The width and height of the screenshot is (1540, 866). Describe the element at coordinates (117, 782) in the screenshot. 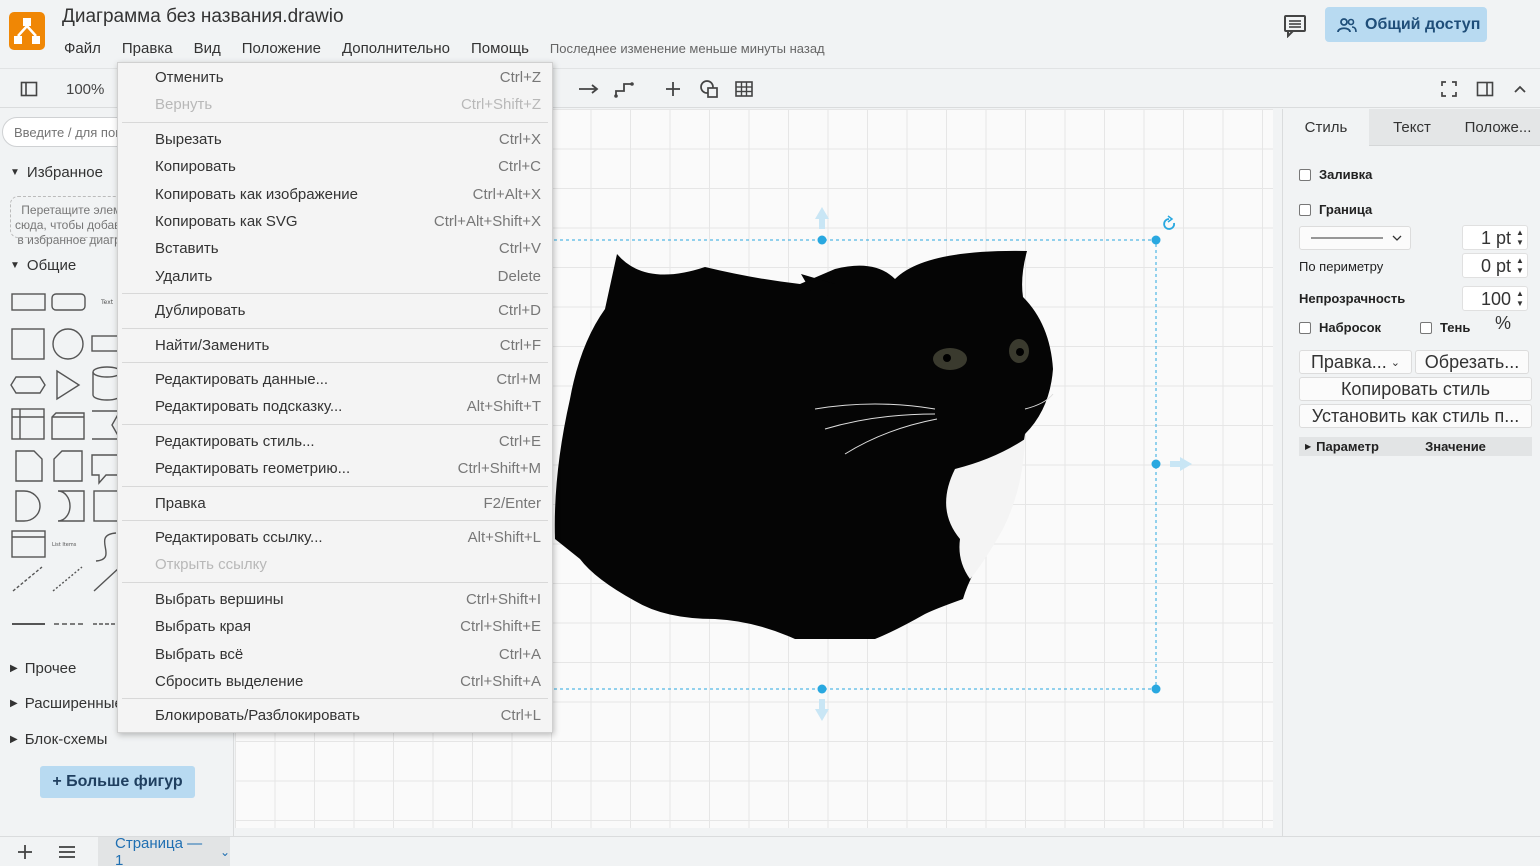

I see `more-shapes-button: + Больше фигур` at that location.